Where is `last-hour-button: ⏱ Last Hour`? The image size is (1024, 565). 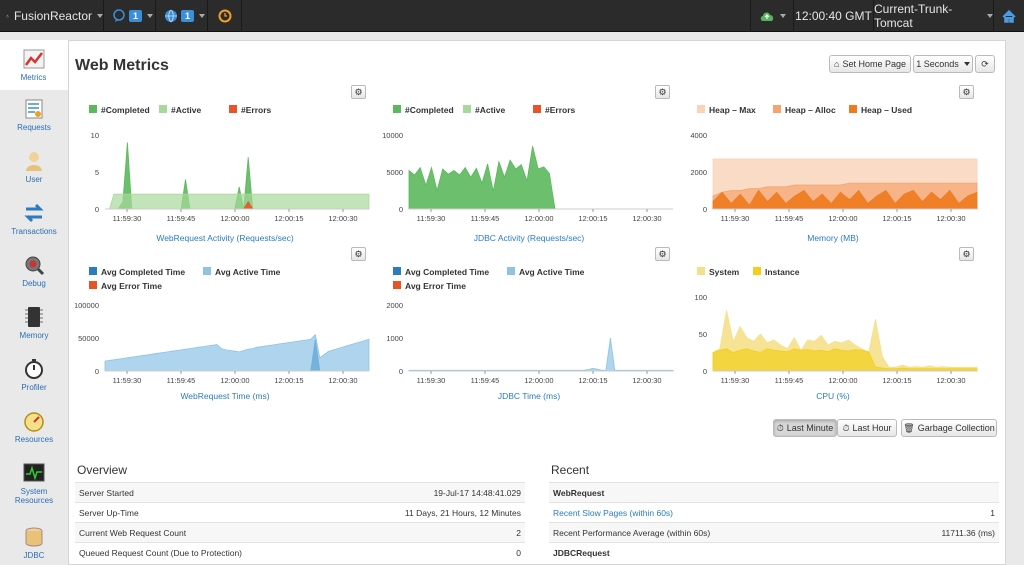 last-hour-button: ⏱ Last Hour is located at coordinates (867, 428).